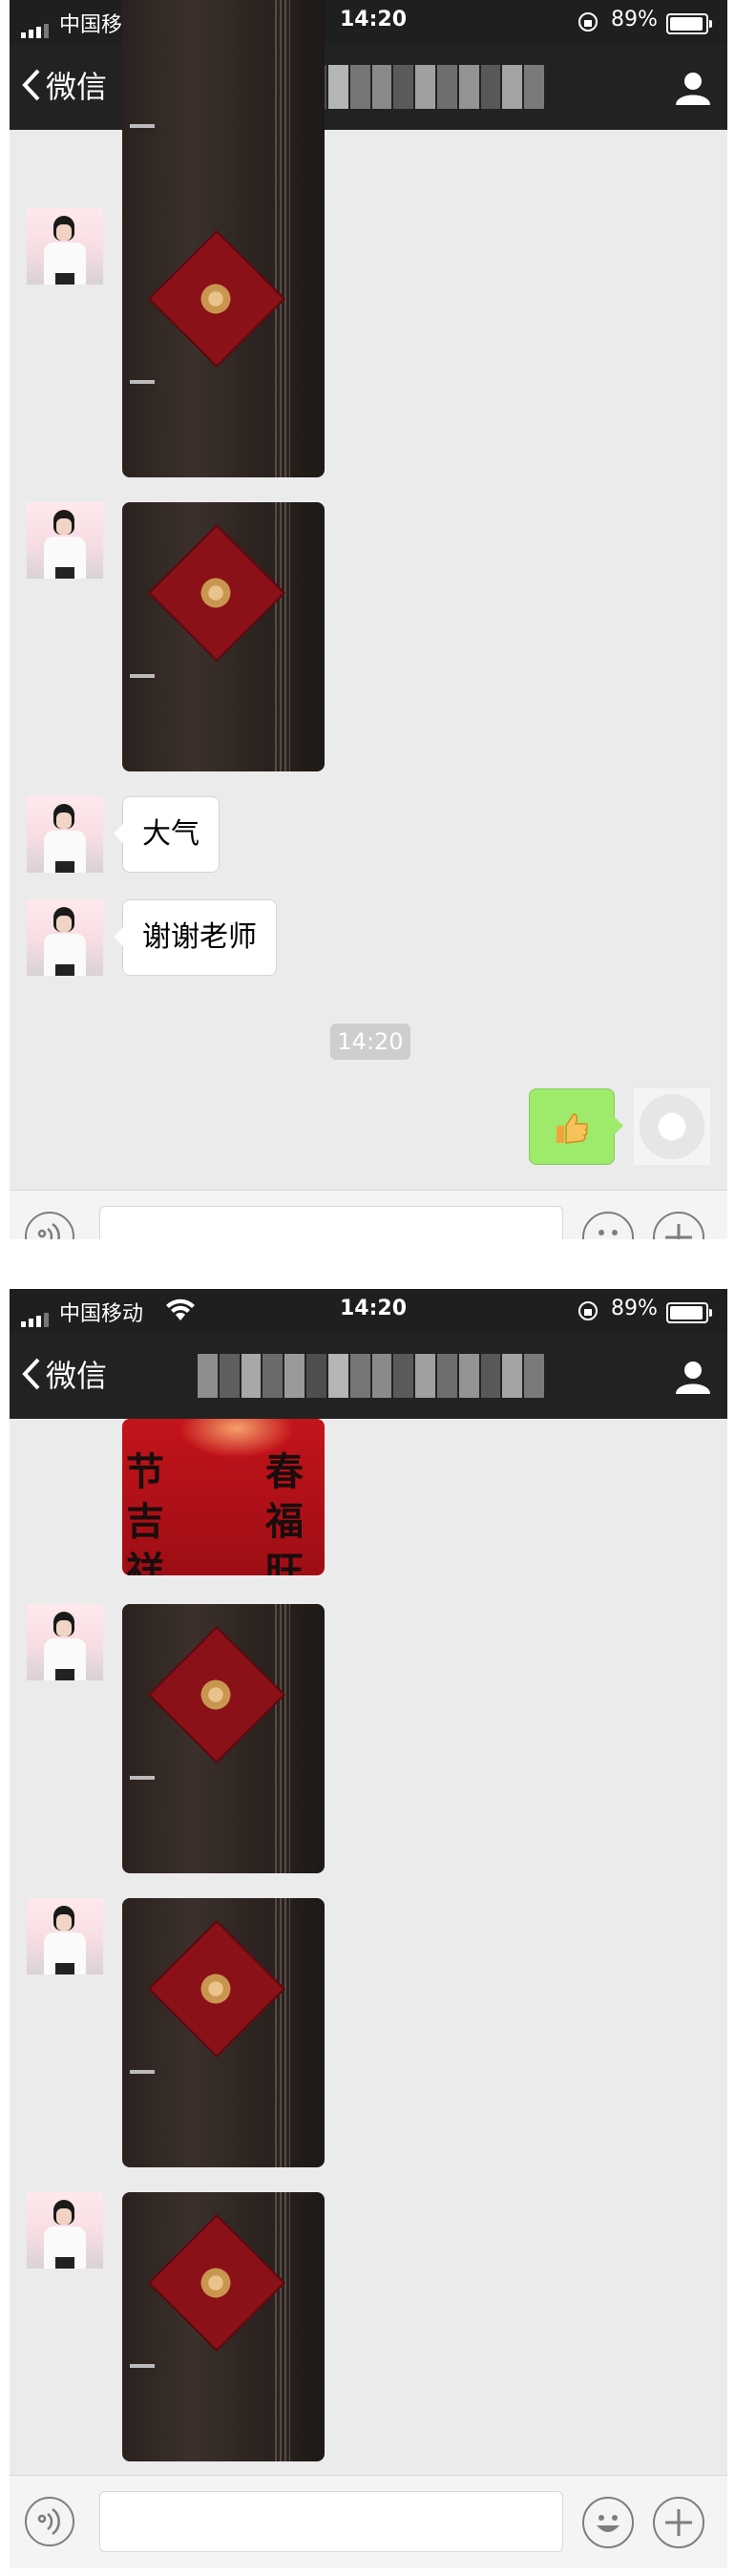  I want to click on my-avatar, so click(672, 1126).